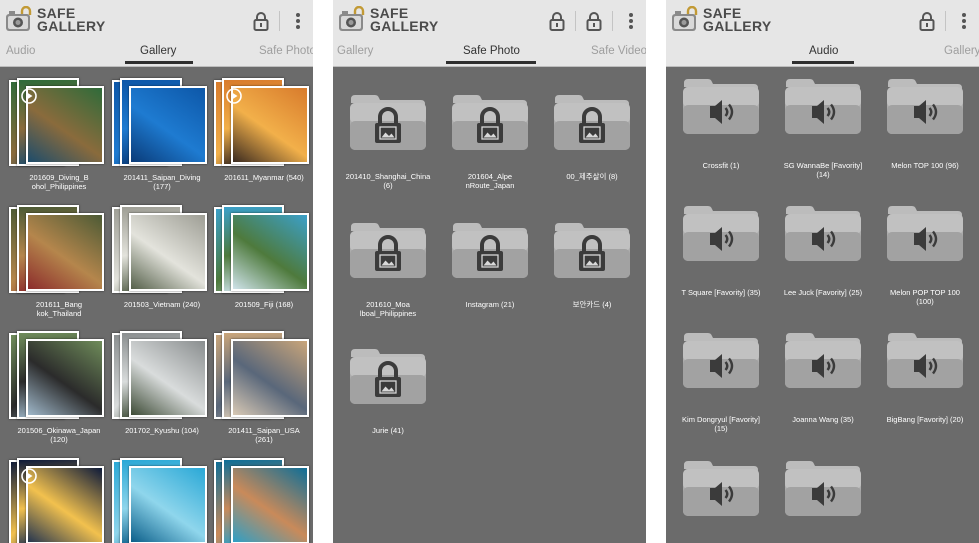 The width and height of the screenshot is (979, 543). What do you see at coordinates (925, 419) in the screenshot?
I see `item-label: BigBang [Favority] (20)` at bounding box center [925, 419].